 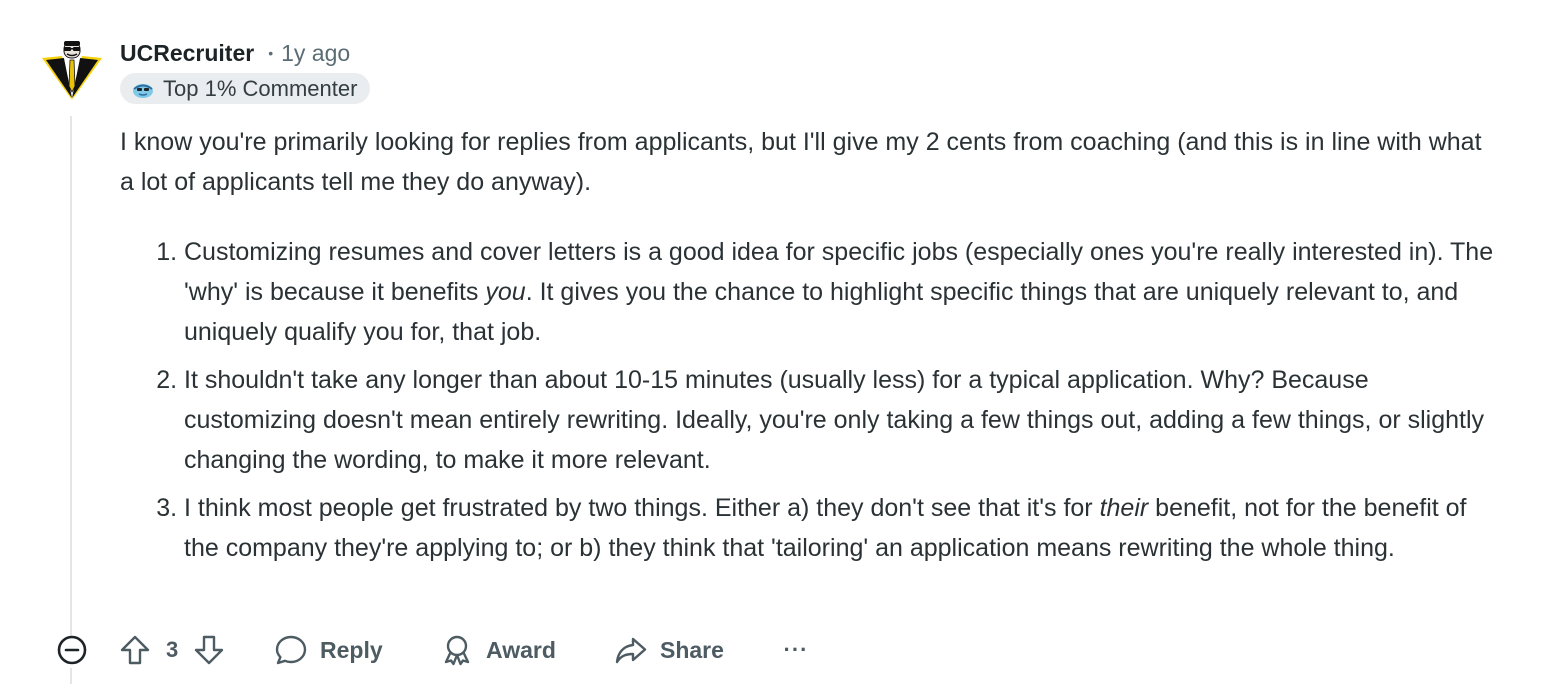 What do you see at coordinates (71, 676) in the screenshot?
I see `thread-line-continuation` at bounding box center [71, 676].